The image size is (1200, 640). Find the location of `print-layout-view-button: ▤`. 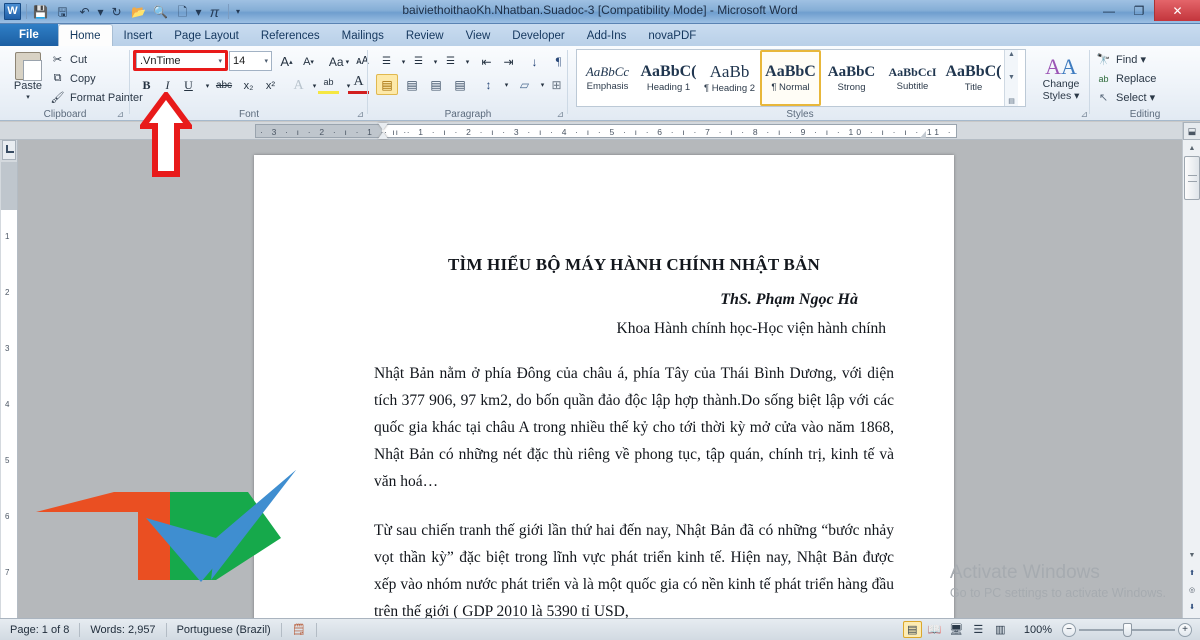

print-layout-view-button: ▤ is located at coordinates (912, 629).